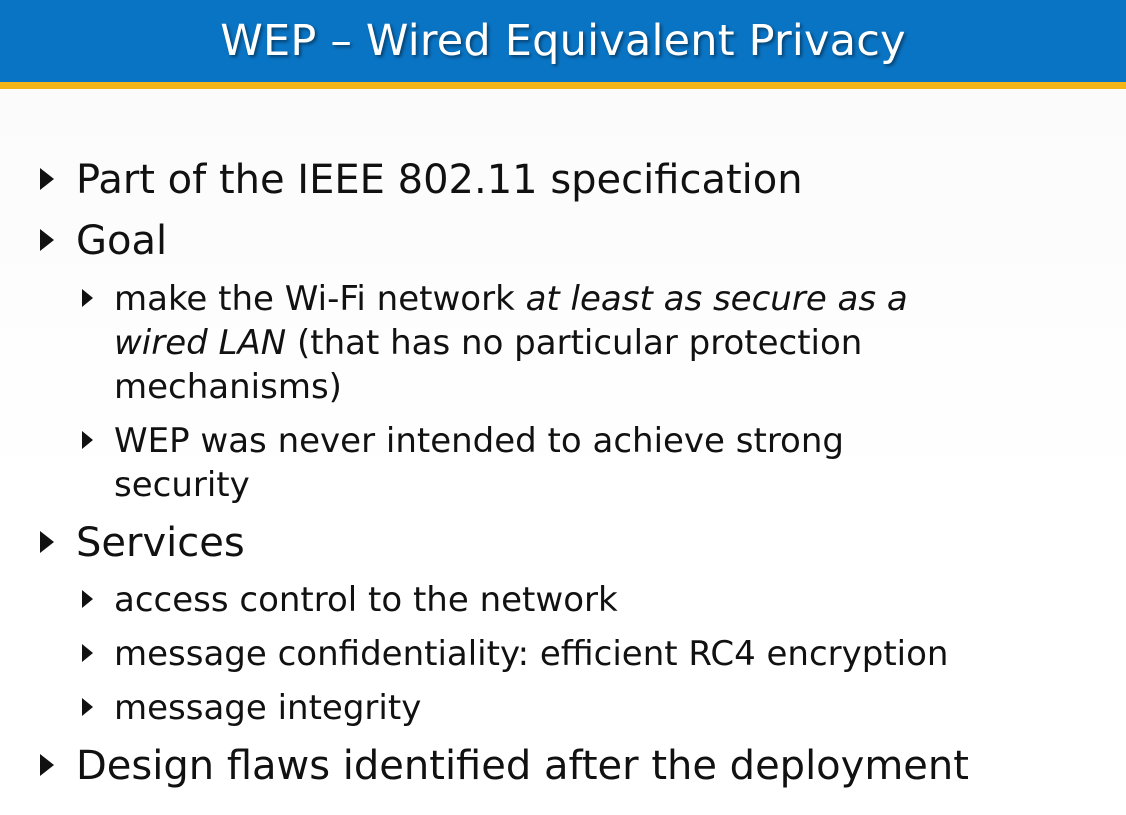  I want to click on emphasis-text: wired LAN, so click(200, 343).